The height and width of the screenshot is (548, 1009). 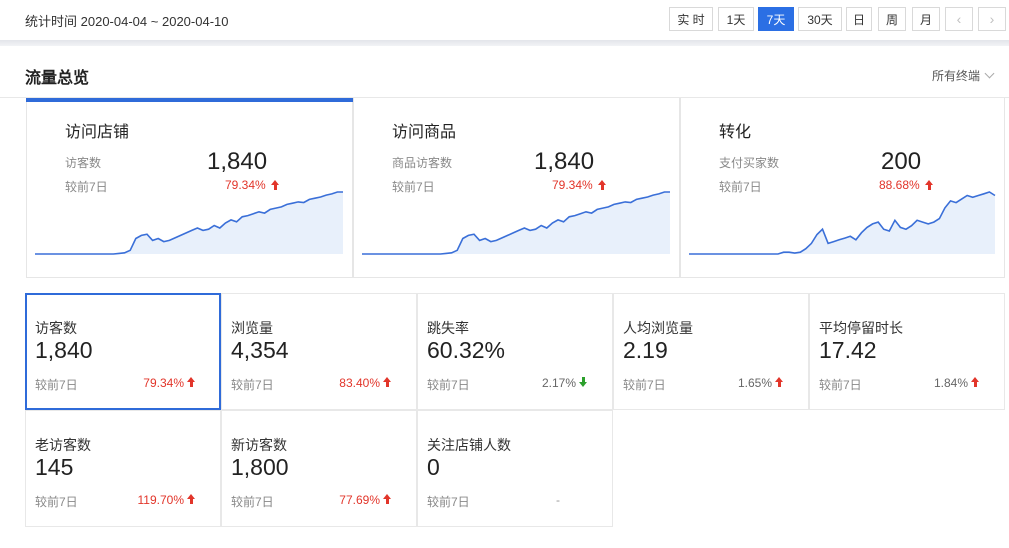 I want to click on range-button-realtime: 实 时, so click(x=691, y=19).